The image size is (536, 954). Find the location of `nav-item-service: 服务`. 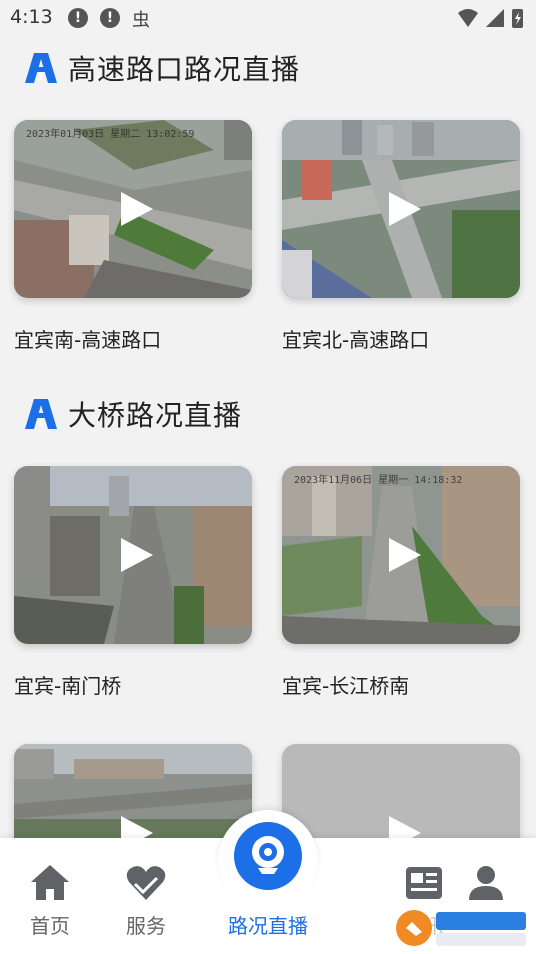

nav-item-service: 服务 is located at coordinates (146, 896).